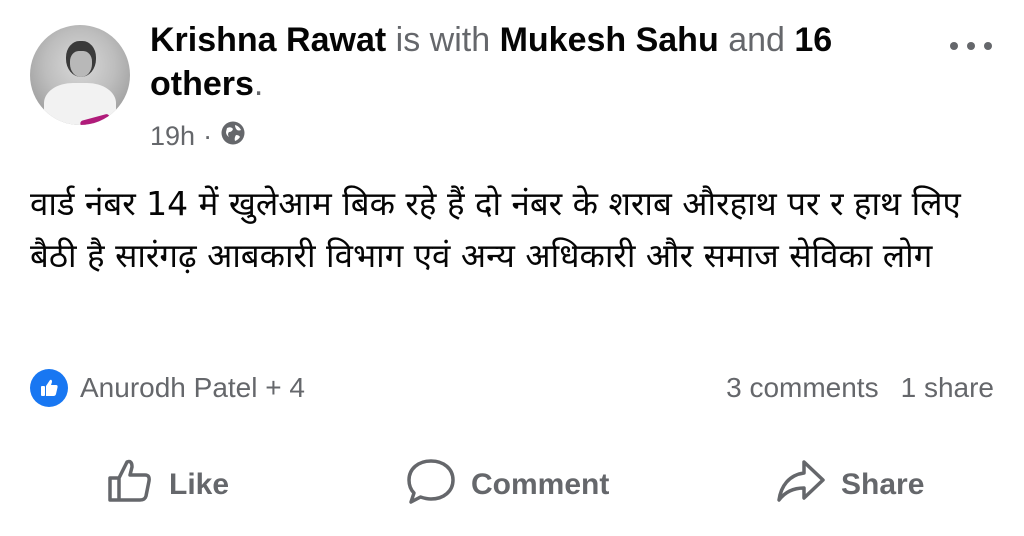 This screenshot has height=536, width=1024. Describe the element at coordinates (609, 40) in the screenshot. I see `tagged-person: Mukesh Sahu` at that location.